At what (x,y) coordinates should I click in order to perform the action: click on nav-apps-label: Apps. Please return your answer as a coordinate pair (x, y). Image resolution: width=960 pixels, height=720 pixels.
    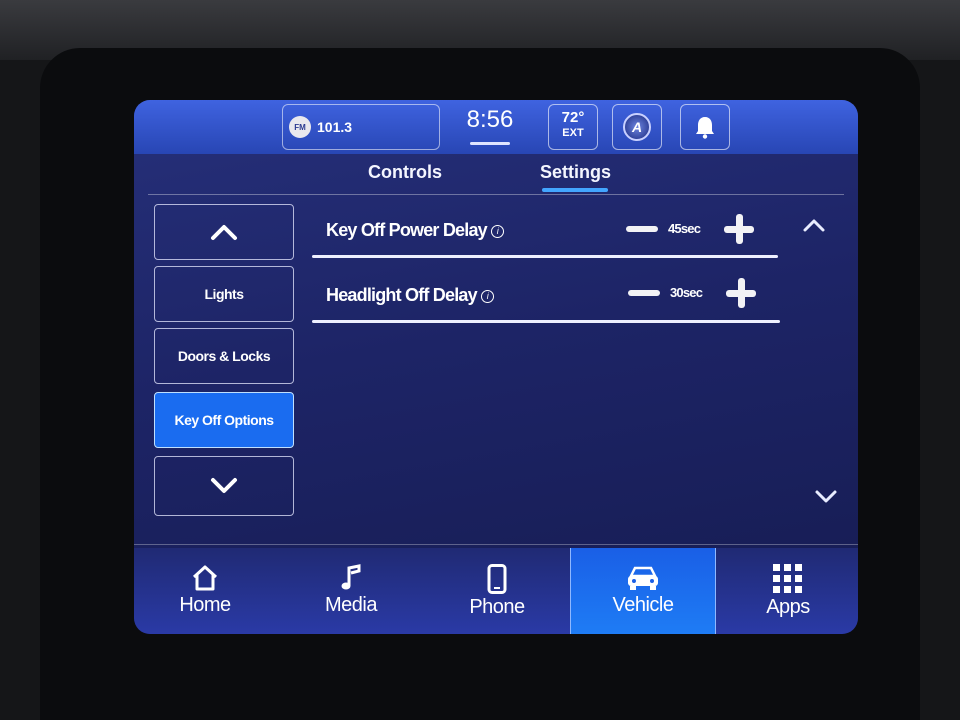
    Looking at the image, I should click on (788, 607).